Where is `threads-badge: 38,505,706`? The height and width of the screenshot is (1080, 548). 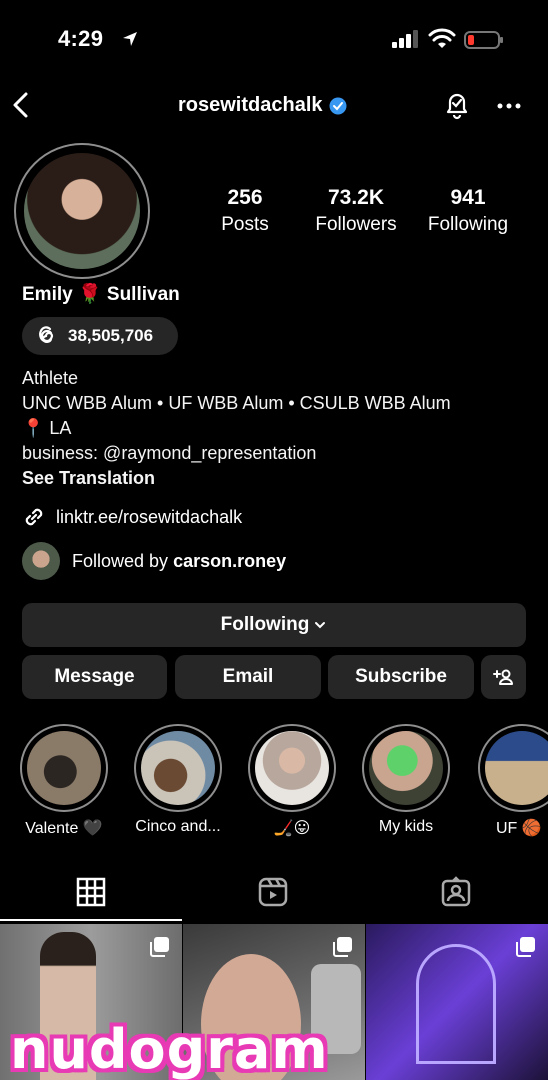
threads-badge: 38,505,706 is located at coordinates (100, 336).